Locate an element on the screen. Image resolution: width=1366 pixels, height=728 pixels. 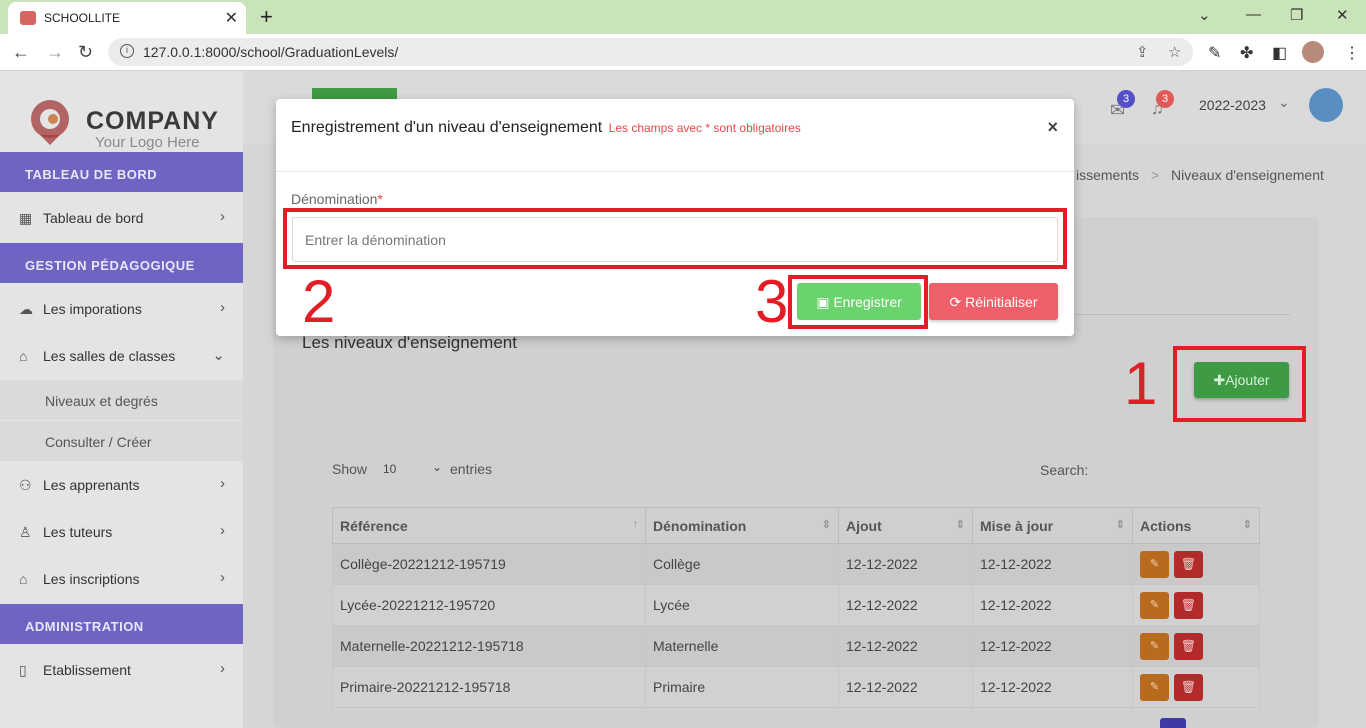
column-header-label: Ajout is located at coordinates (864, 525).